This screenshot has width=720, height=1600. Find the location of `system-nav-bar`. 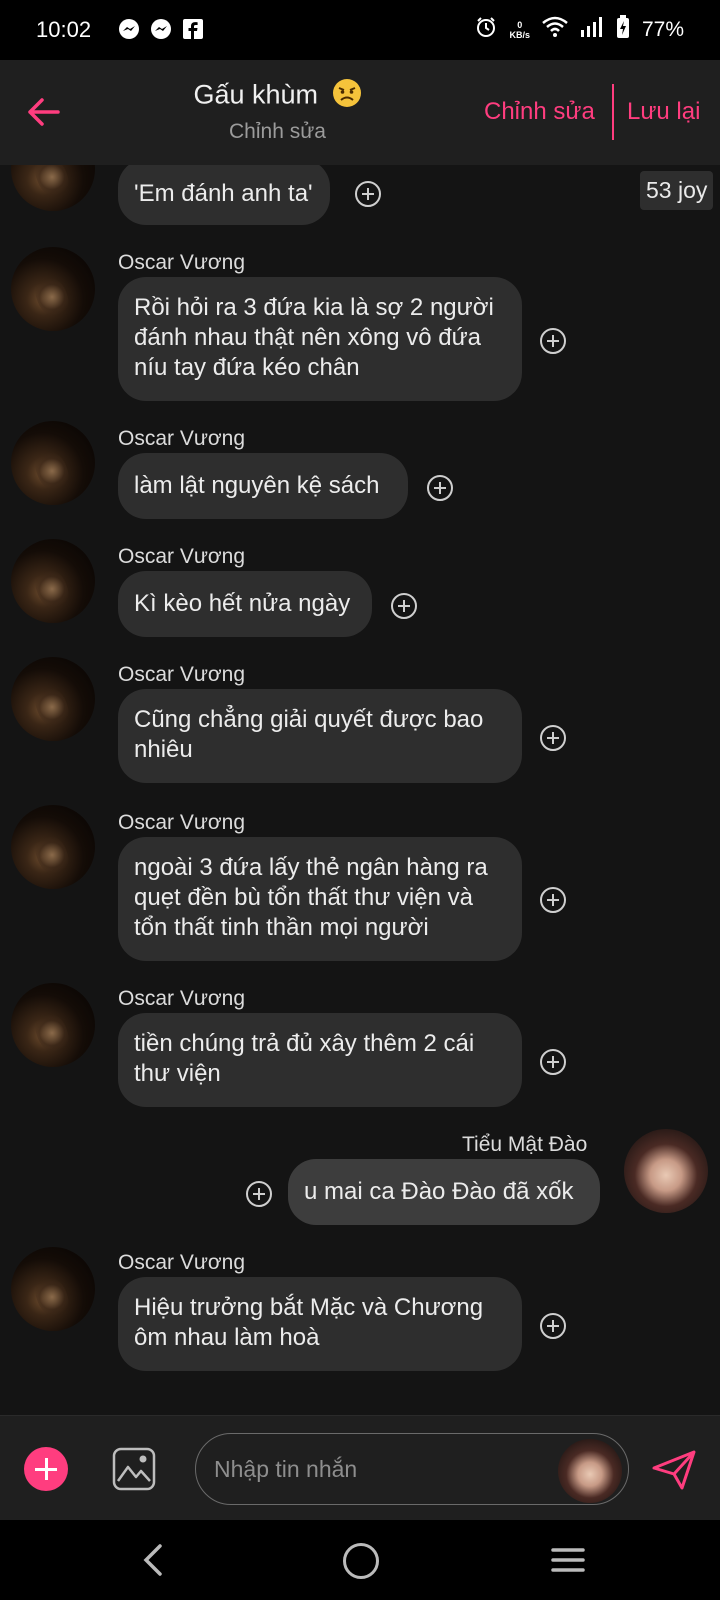

system-nav-bar is located at coordinates (360, 1560).